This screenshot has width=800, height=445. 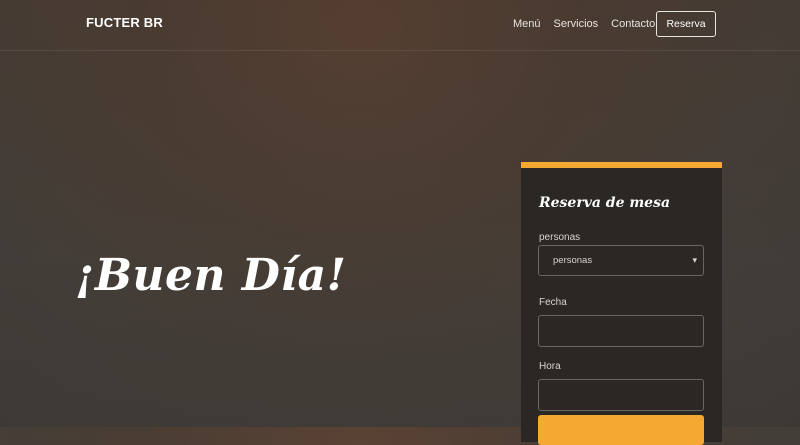 I want to click on time-input, so click(x=621, y=395).